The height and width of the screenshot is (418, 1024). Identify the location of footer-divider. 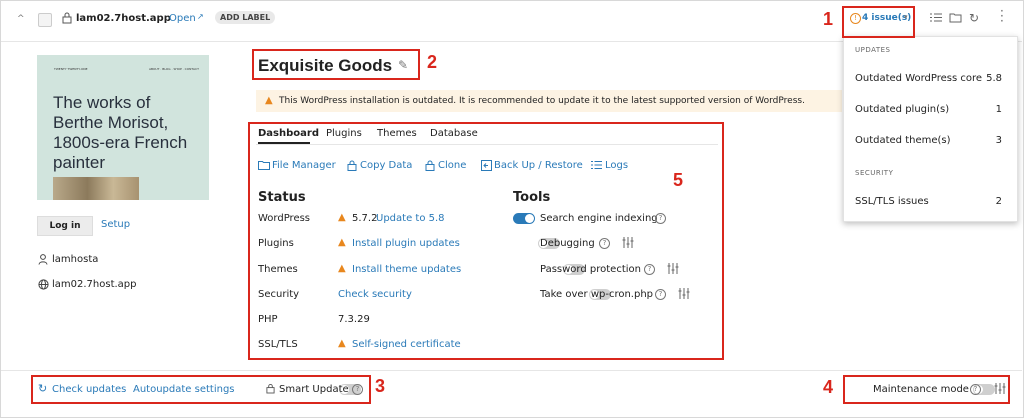
(511, 370).